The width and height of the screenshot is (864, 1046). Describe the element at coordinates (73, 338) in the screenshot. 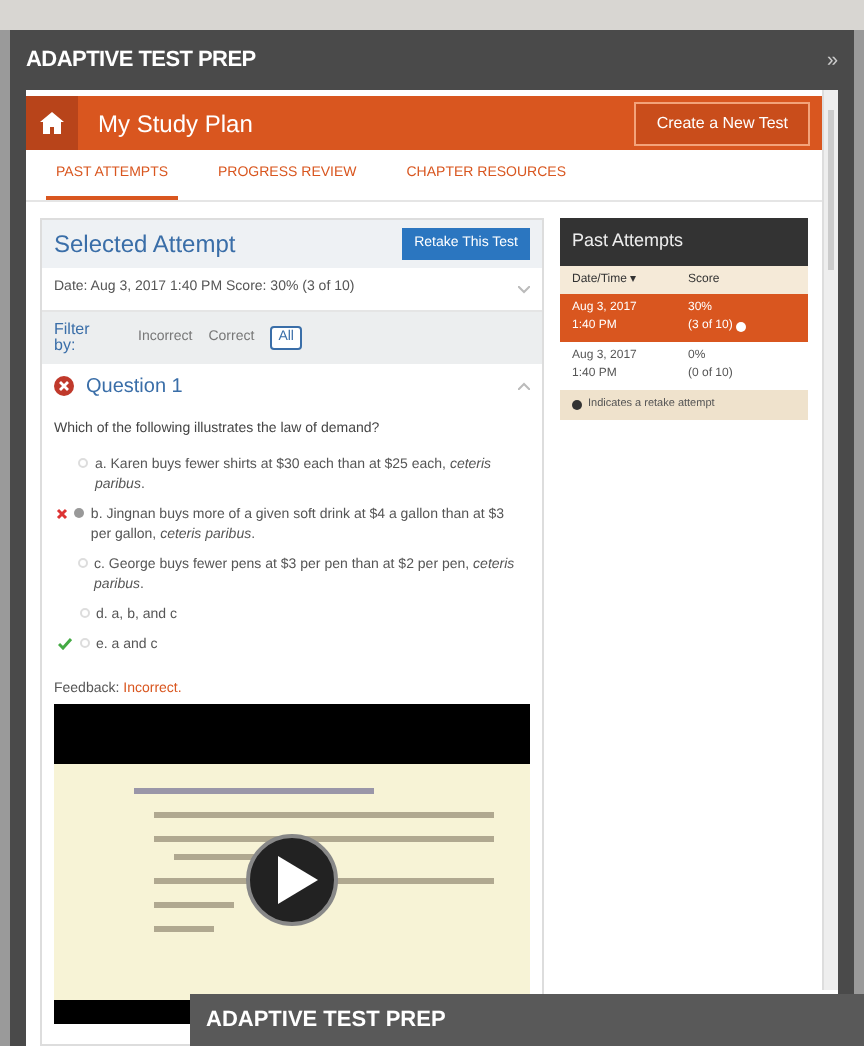

I see `filter-label: Filter by:` at that location.